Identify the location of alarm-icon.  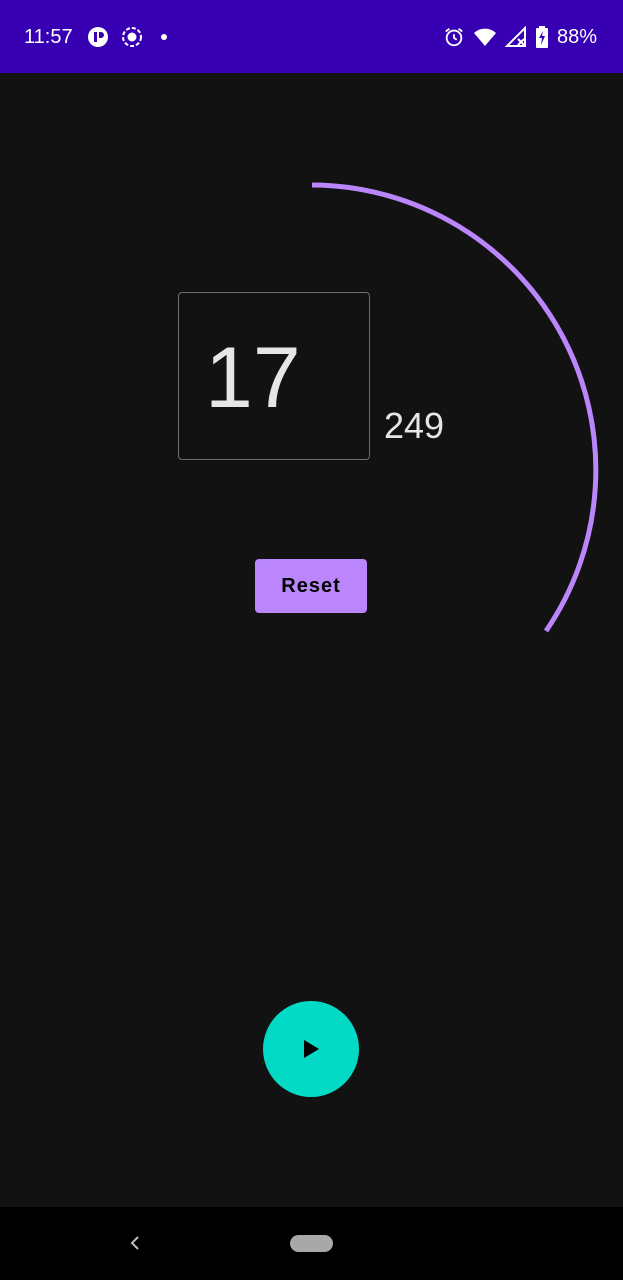
(454, 37).